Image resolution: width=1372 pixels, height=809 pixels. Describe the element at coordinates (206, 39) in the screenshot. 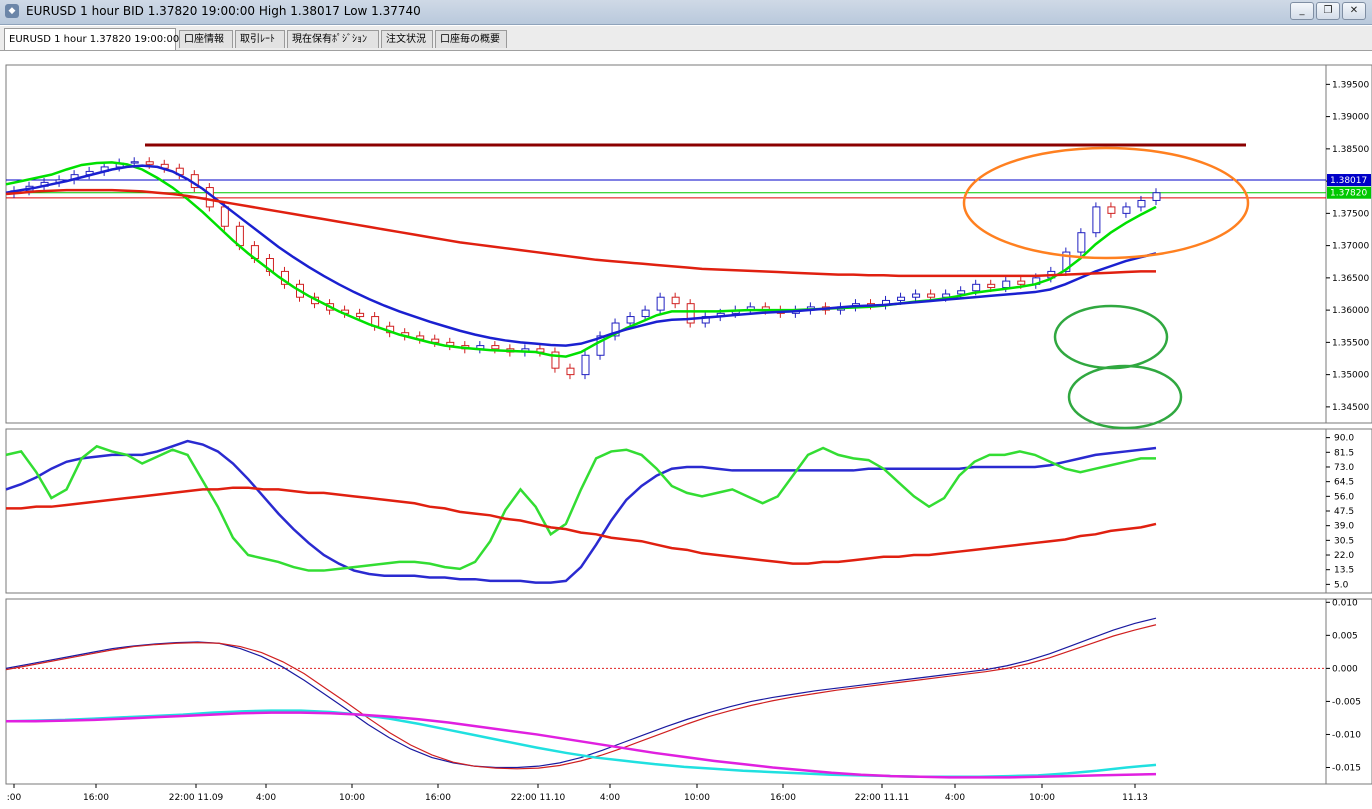

I see `tab-account-info: 口座情報` at that location.